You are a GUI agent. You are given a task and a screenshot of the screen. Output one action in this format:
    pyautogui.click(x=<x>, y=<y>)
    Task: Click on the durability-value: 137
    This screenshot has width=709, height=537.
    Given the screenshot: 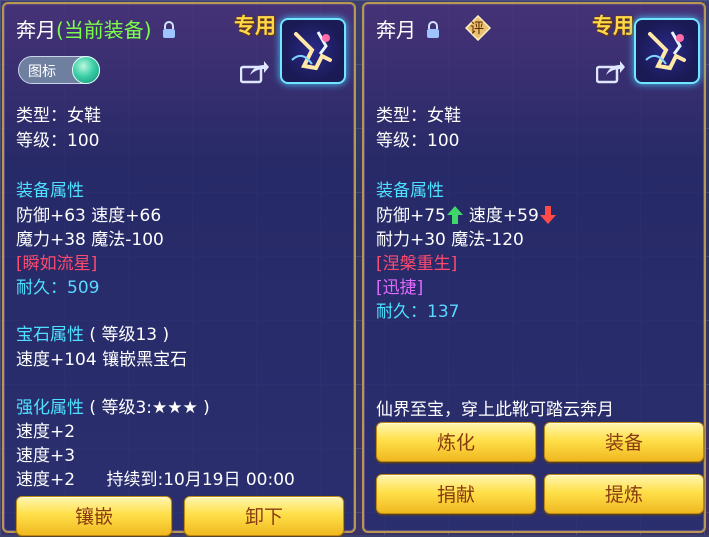 What is the action you would take?
    pyautogui.click(x=443, y=312)
    